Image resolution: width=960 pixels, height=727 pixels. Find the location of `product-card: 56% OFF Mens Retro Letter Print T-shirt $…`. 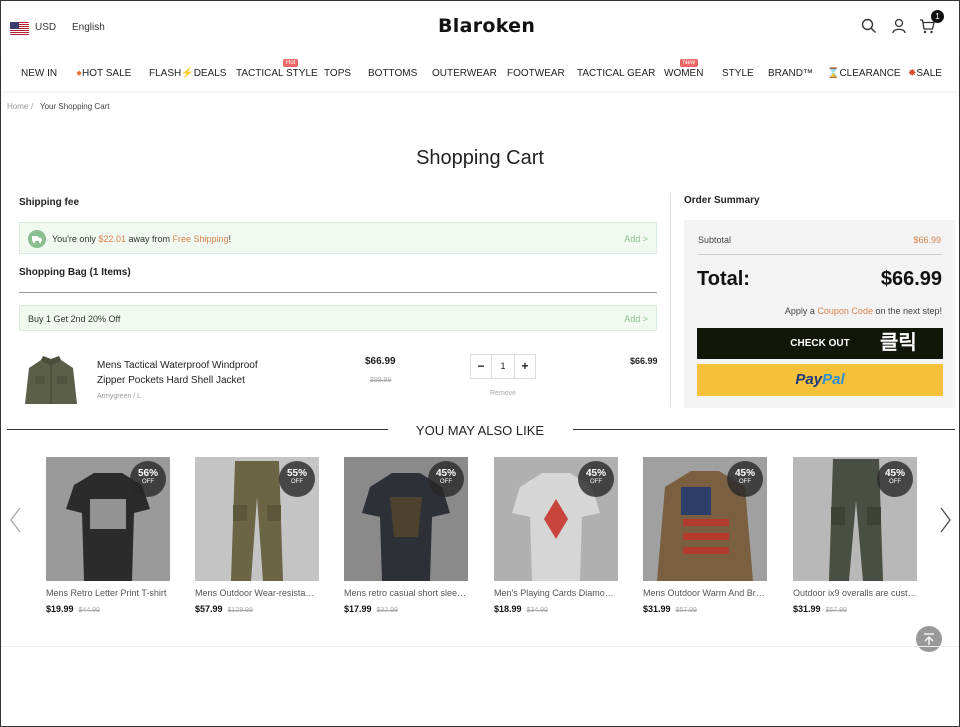

product-card: 56% OFF Mens Retro Letter Print T-shirt $… is located at coordinates (108, 535).